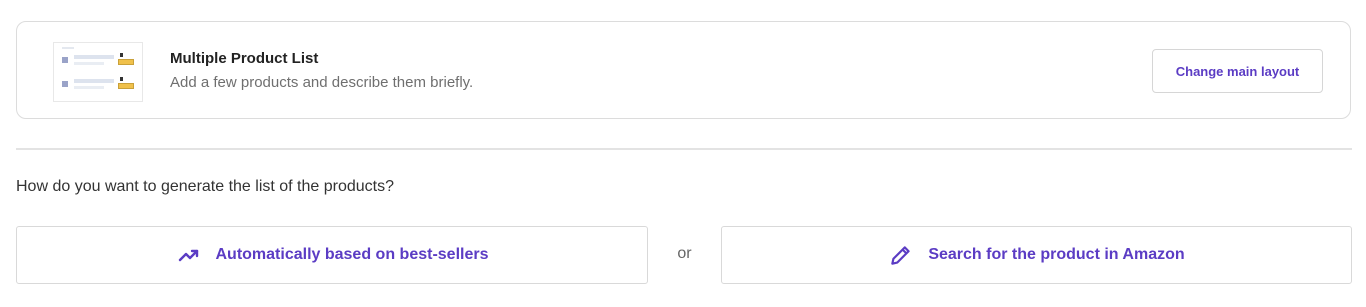  I want to click on section-divider, so click(684, 149).